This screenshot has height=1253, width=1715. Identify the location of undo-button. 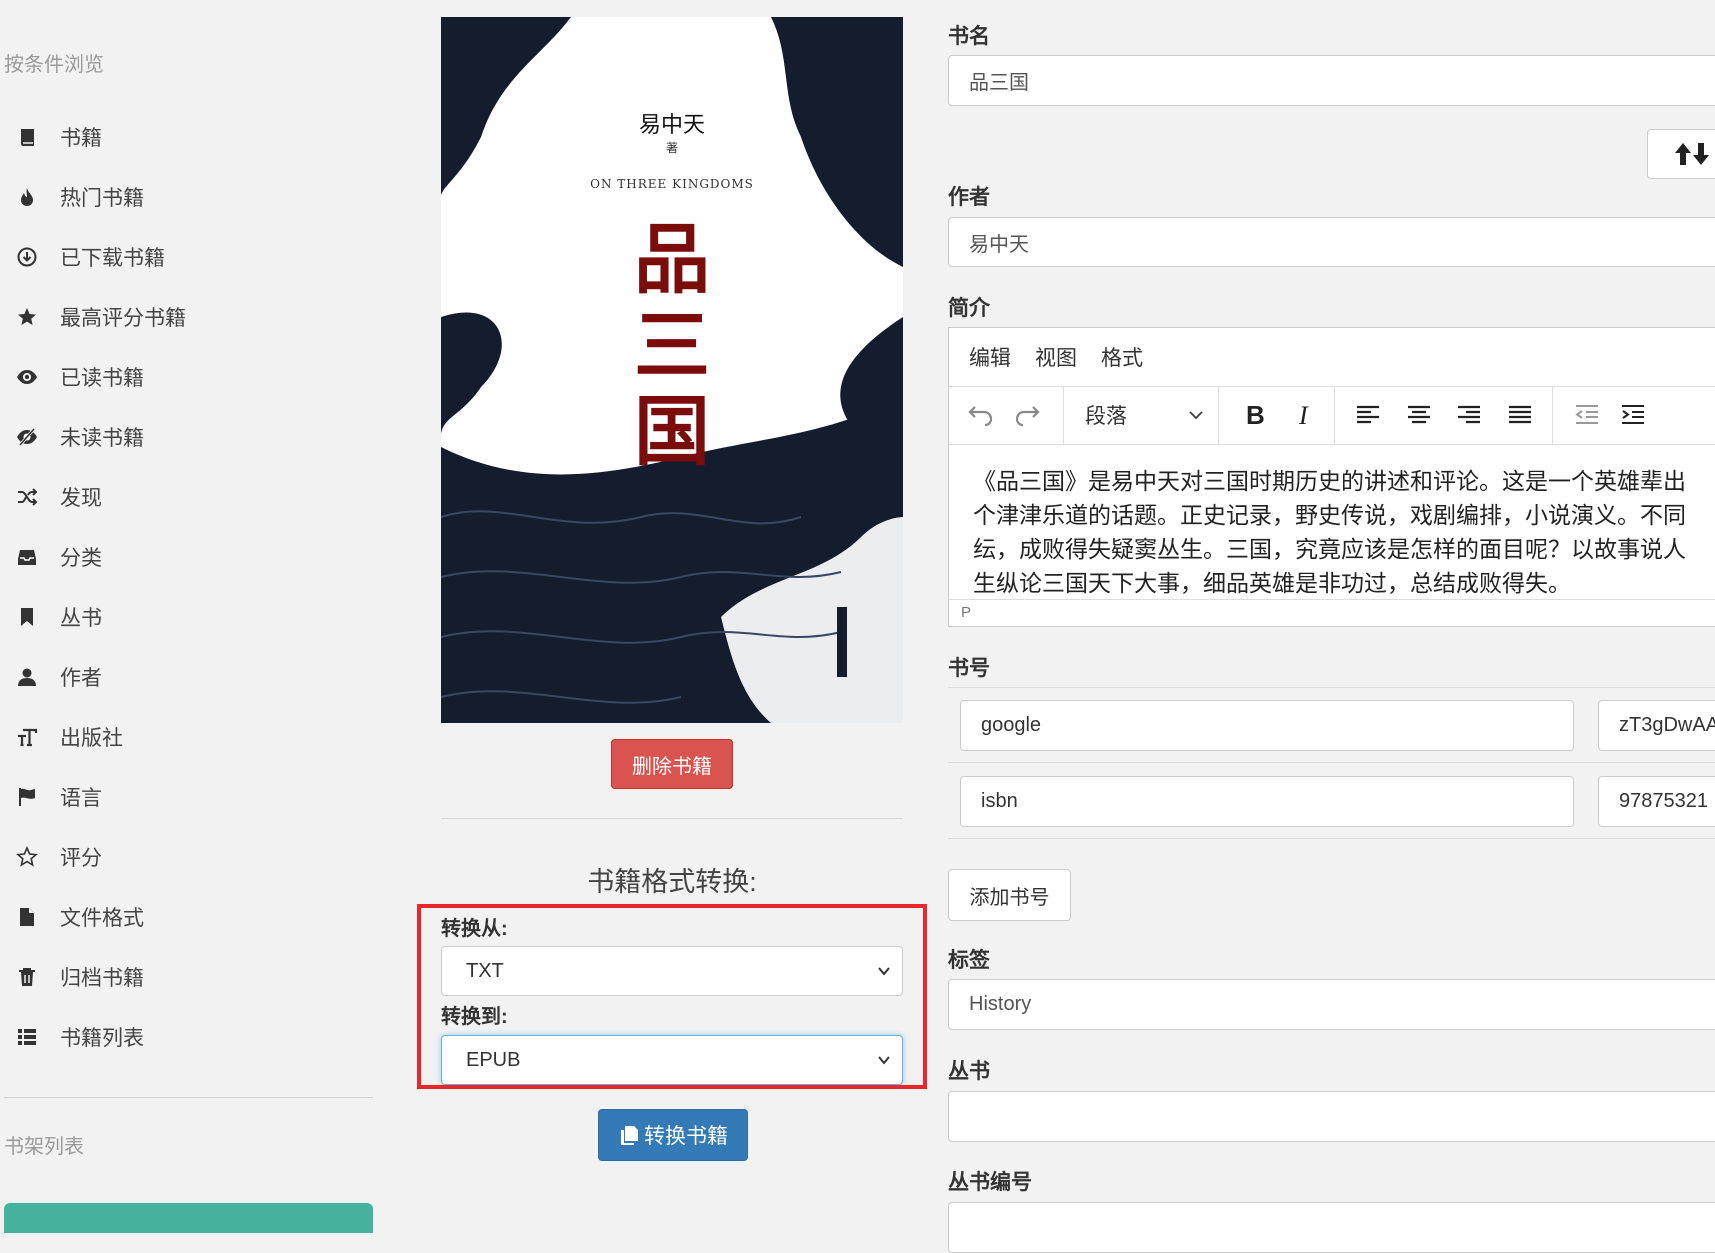
(981, 415).